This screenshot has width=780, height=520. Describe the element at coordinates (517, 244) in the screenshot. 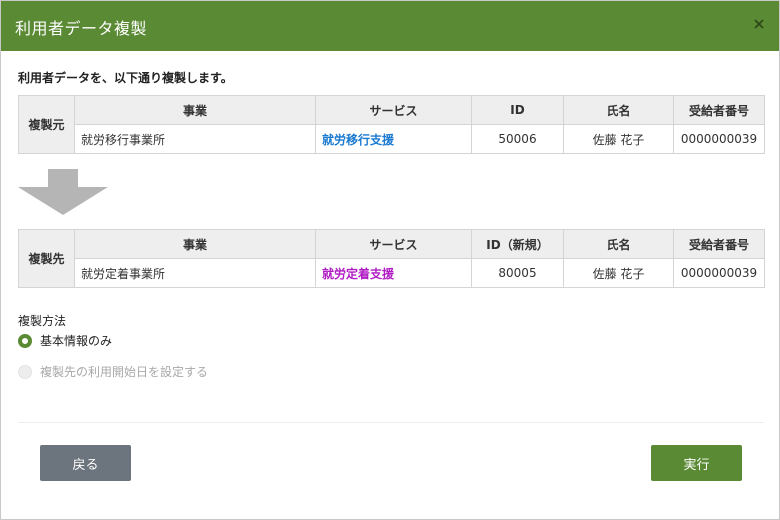

I see `header-id-new: ID（新規）` at that location.